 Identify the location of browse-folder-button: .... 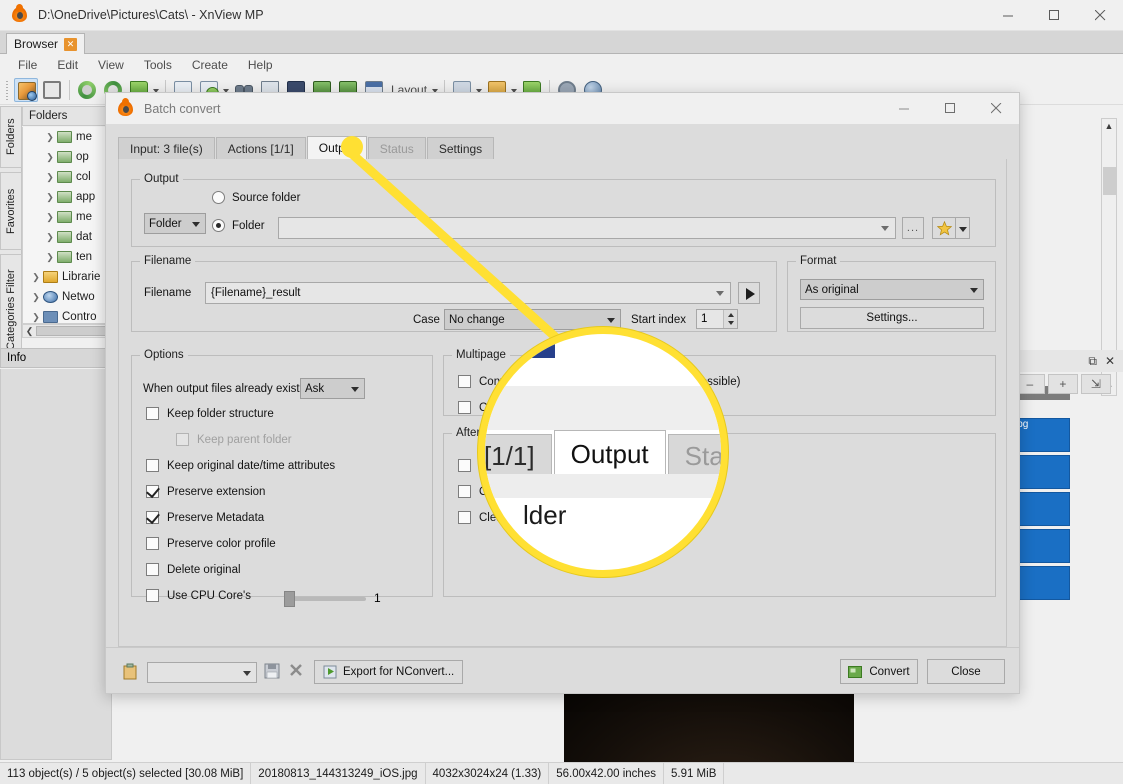
(913, 228).